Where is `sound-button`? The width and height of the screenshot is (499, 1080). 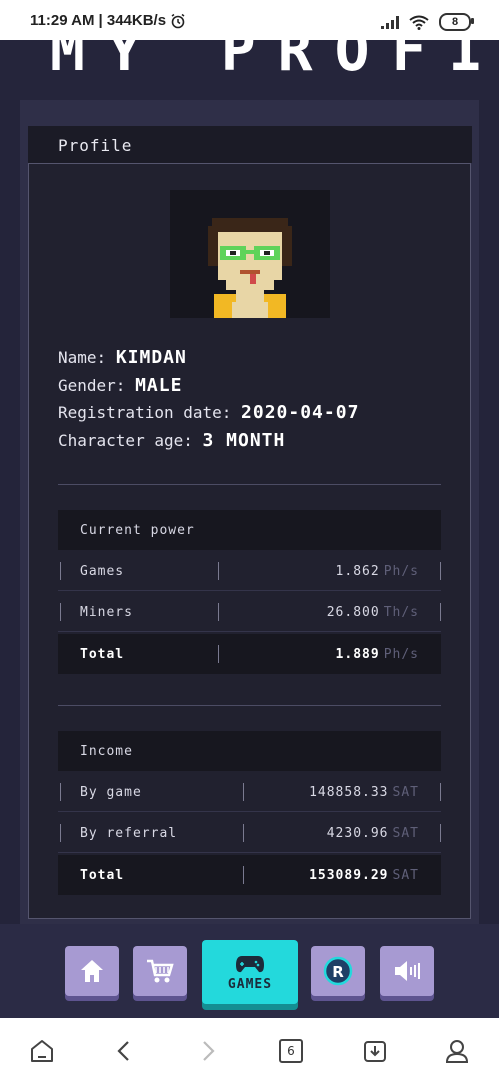 sound-button is located at coordinates (407, 971).